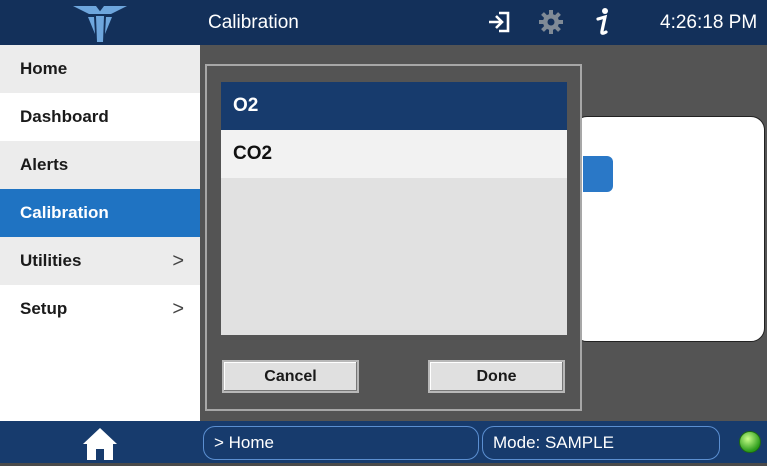 Image resolution: width=767 pixels, height=466 pixels. What do you see at coordinates (253, 22) in the screenshot?
I see `page-title: Calibration` at bounding box center [253, 22].